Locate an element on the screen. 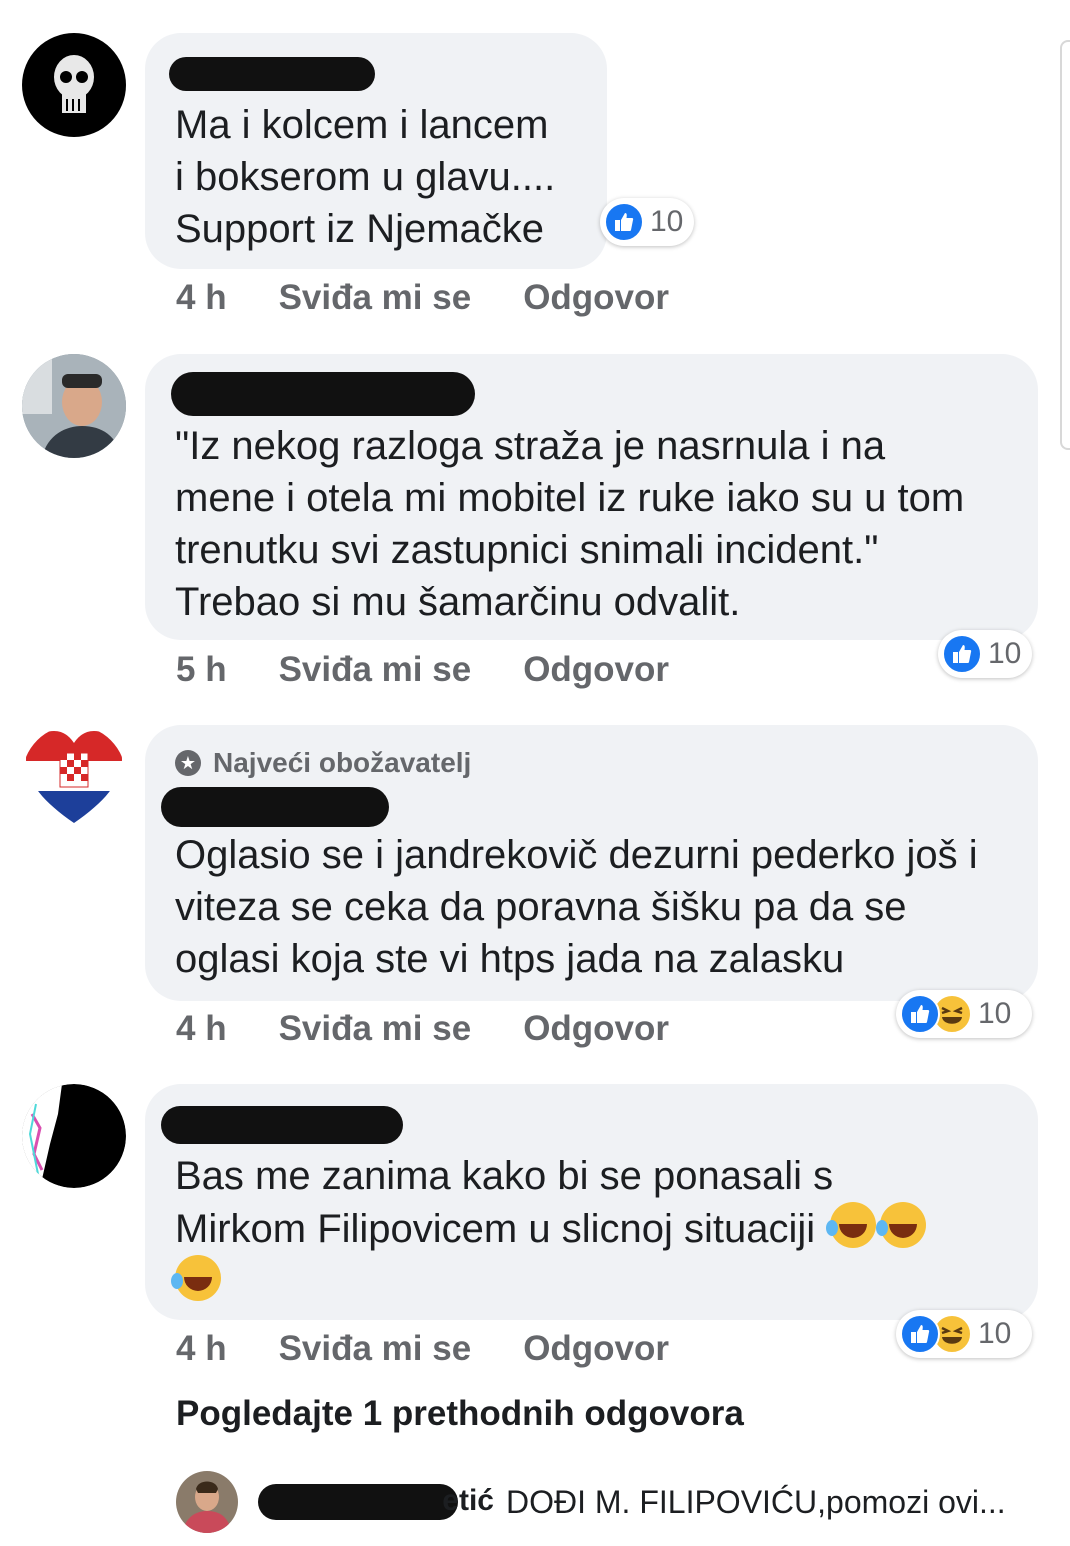  badge-label: Najveći obožavatelj is located at coordinates (342, 762).